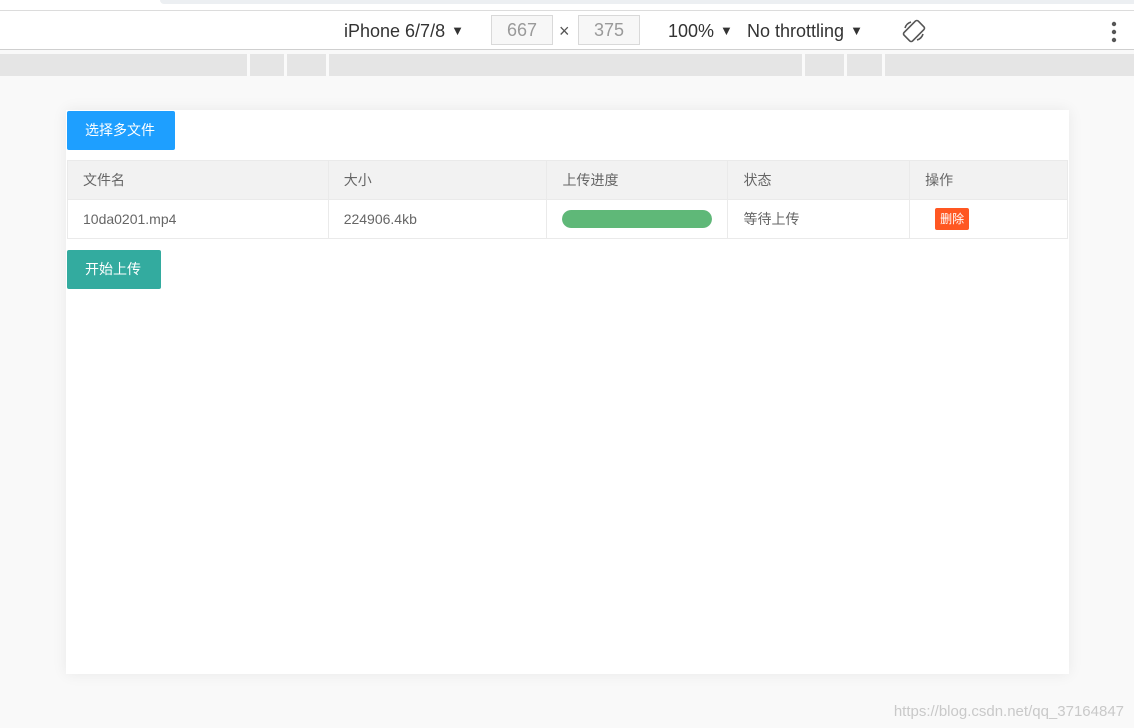  I want to click on column-header-actions: 操作, so click(988, 180).